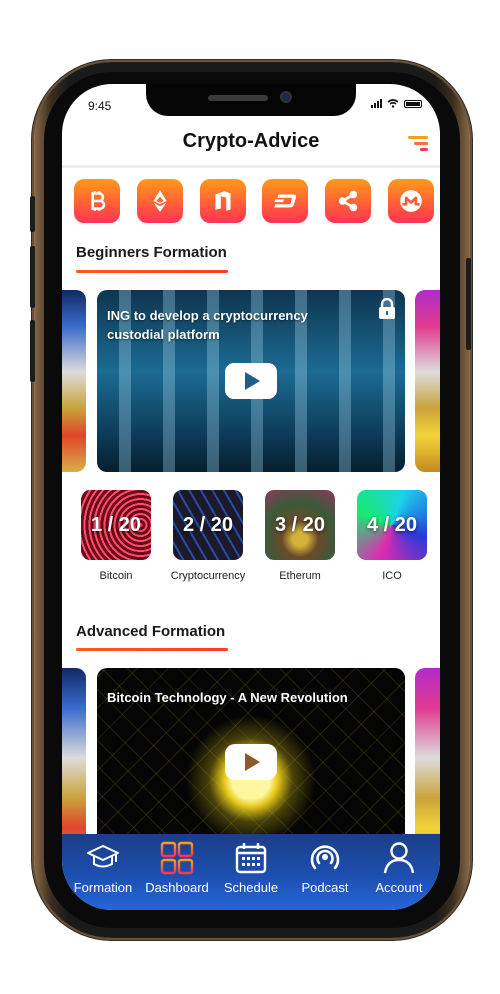 Image resolution: width=500 pixels, height=994 pixels. What do you see at coordinates (399, 858) in the screenshot?
I see `user-icon` at bounding box center [399, 858].